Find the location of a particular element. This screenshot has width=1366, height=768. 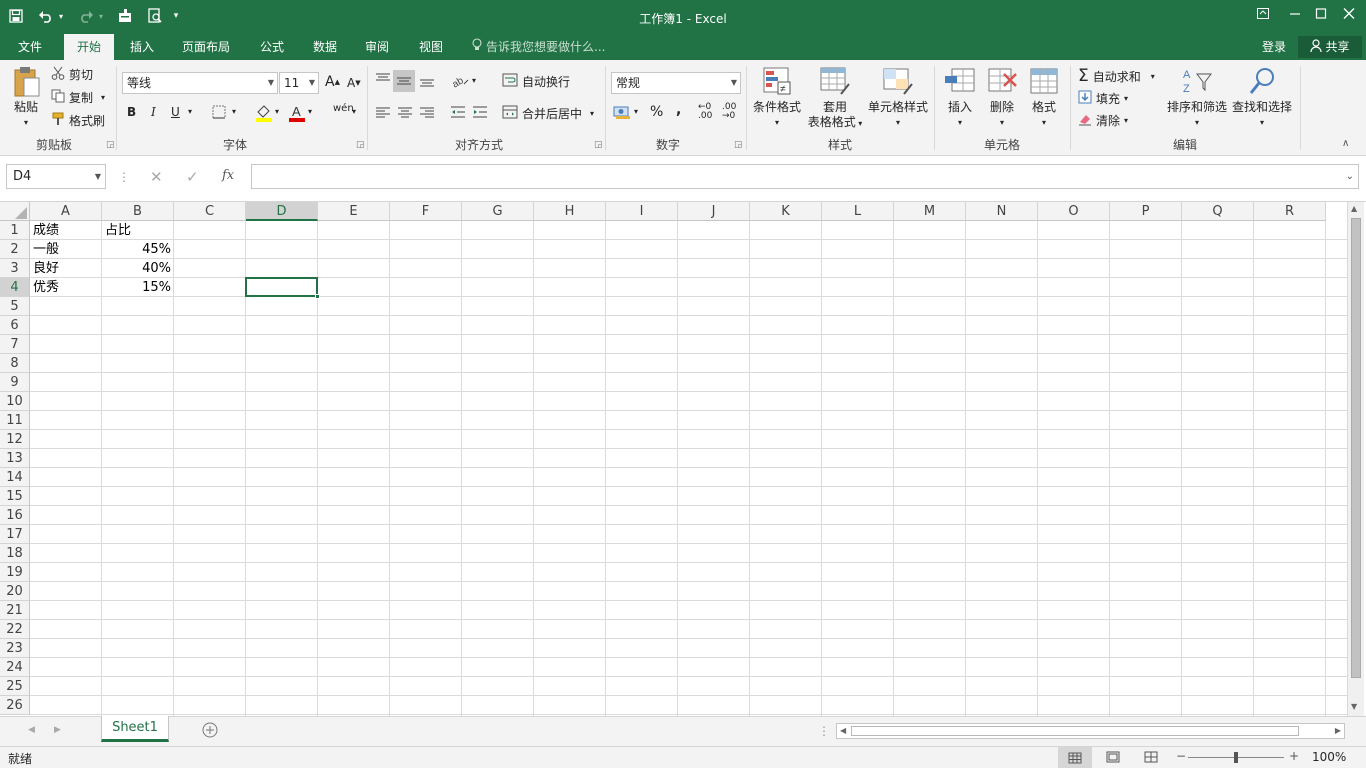

font-launcher-icon: ◲ is located at coordinates (360, 145).